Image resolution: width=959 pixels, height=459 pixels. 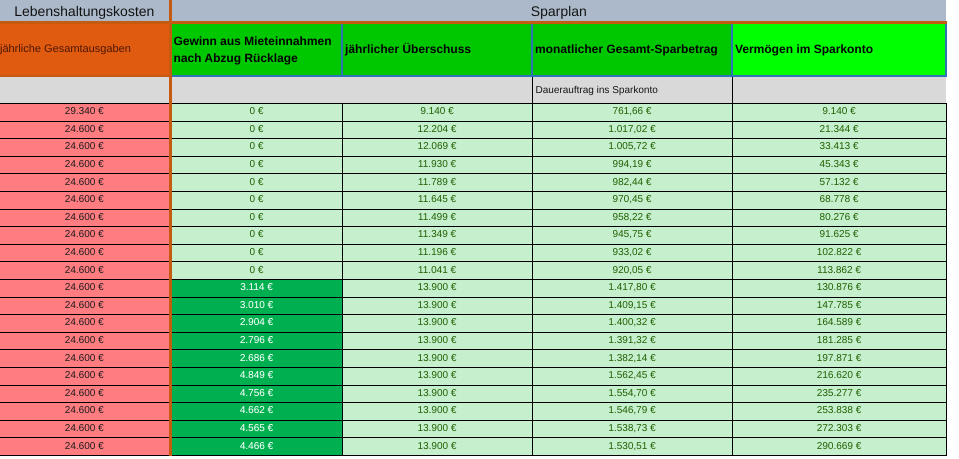 What do you see at coordinates (256, 323) in the screenshot?
I see `table-cell: 2.904 €` at bounding box center [256, 323].